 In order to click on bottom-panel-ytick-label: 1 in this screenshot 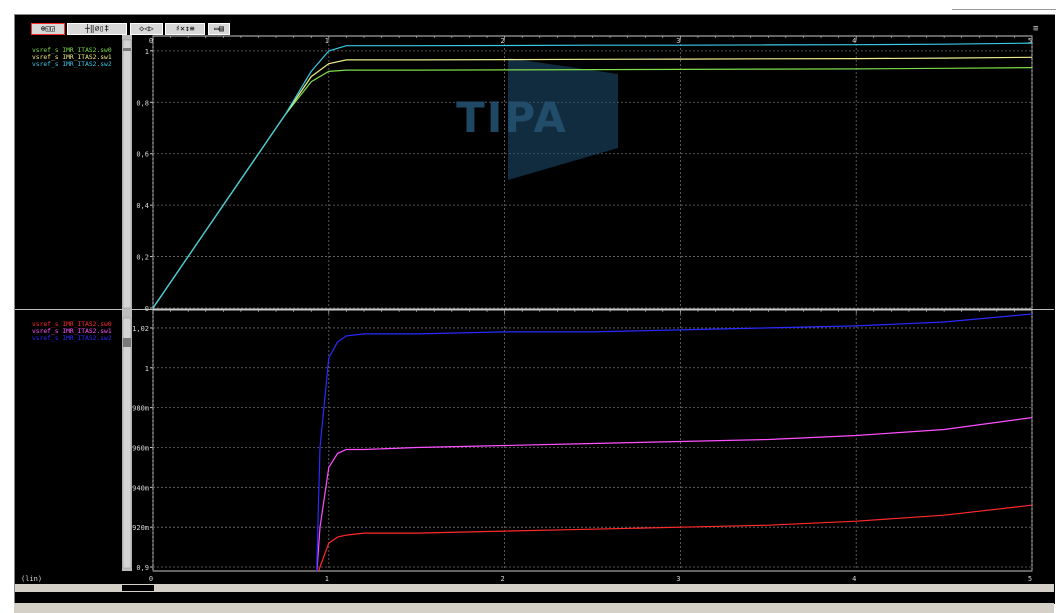, I will do `click(147, 369)`.